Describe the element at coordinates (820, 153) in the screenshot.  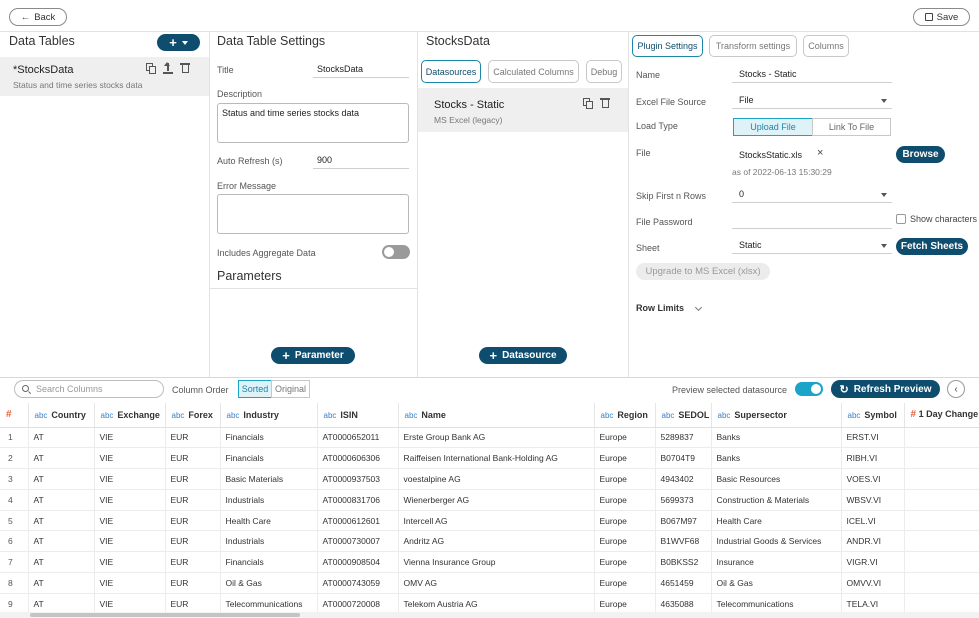
I see `remove-file-icon: ×` at that location.